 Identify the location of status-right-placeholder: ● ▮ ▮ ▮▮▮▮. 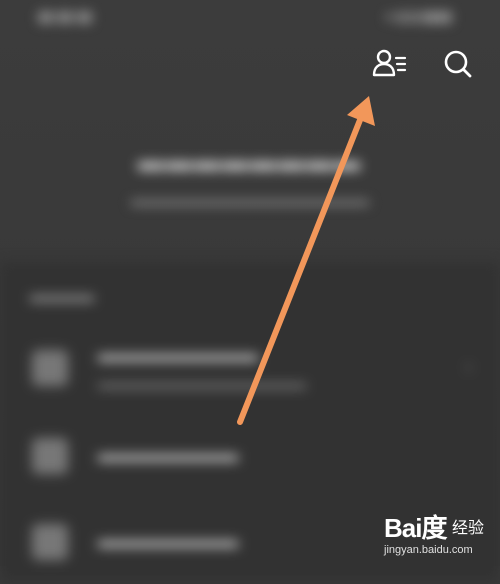
(418, 16).